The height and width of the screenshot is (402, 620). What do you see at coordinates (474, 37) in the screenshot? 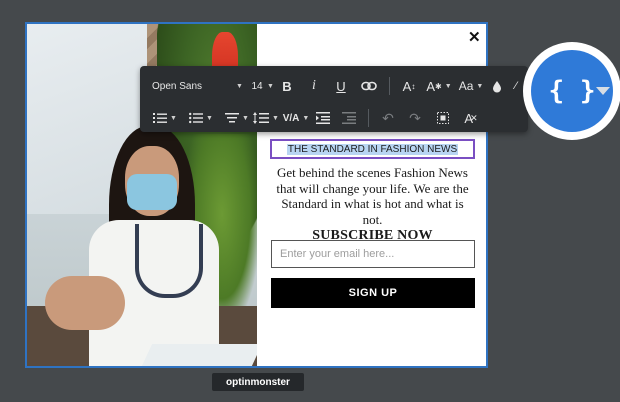
I see `close-icon: ✕` at bounding box center [474, 37].